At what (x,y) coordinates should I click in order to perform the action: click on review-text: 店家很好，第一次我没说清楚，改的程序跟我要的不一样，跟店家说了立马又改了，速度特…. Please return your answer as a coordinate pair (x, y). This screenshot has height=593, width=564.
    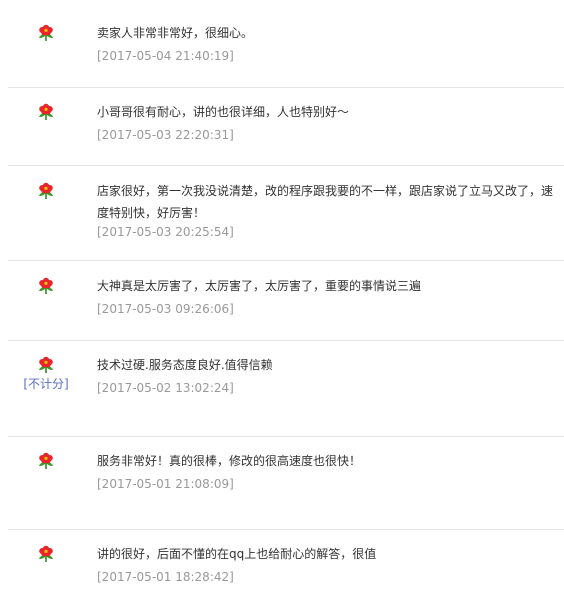
    Looking at the image, I should click on (325, 202).